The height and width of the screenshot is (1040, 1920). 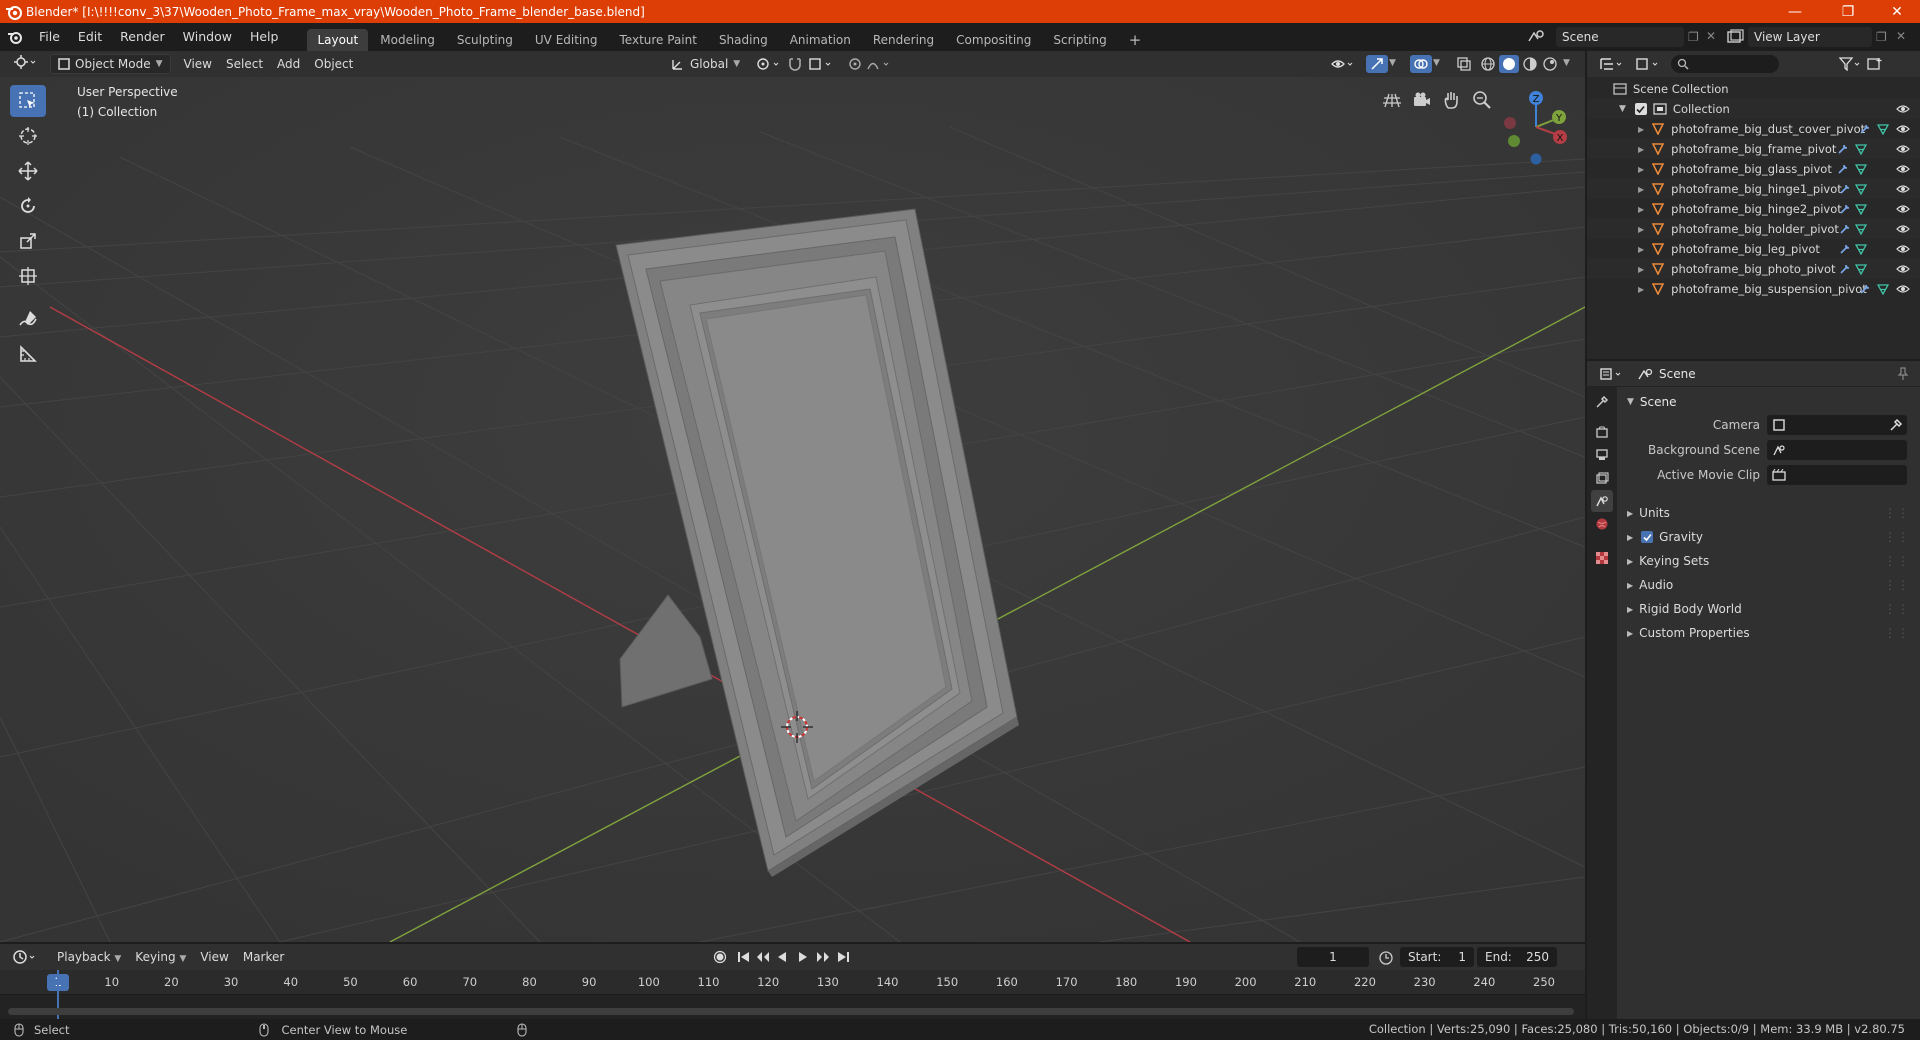 I want to click on rendered-shading-icon, so click(x=1550, y=64).